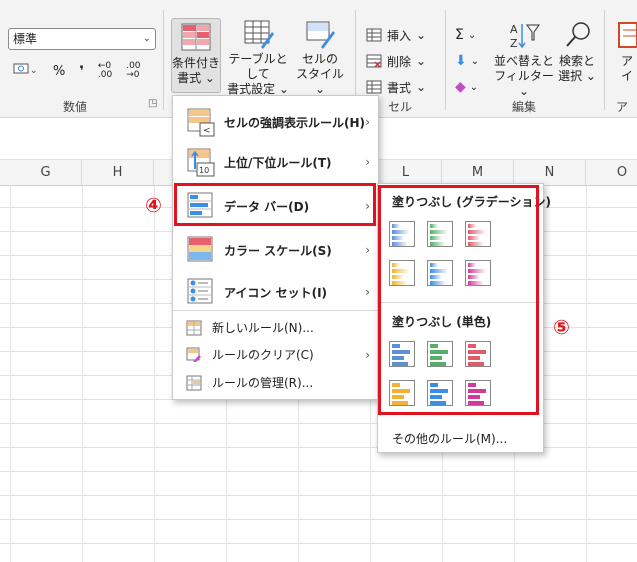 This screenshot has width=637, height=562. Describe the element at coordinates (133, 71) in the screenshot. I see `decrease-decimal-icon: .00 →0` at that location.